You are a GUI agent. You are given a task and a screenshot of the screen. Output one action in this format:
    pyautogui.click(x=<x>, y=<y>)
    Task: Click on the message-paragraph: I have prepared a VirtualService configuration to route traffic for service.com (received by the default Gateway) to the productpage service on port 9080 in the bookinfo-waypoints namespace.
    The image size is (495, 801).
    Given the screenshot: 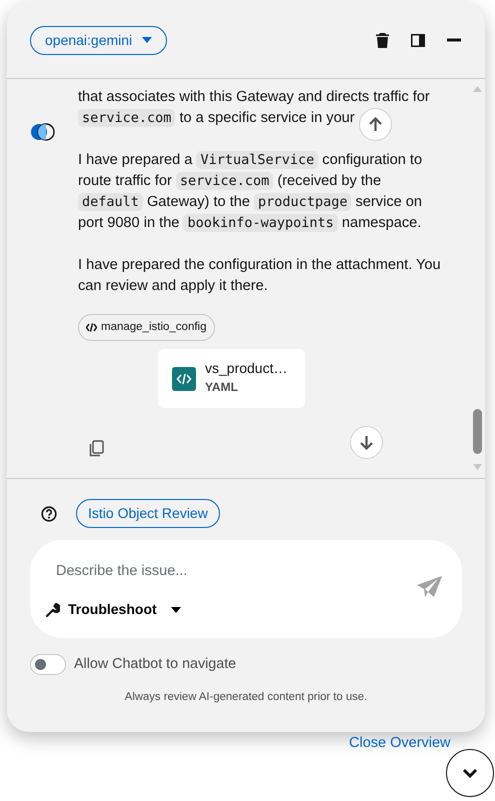 What is the action you would take?
    pyautogui.click(x=251, y=192)
    